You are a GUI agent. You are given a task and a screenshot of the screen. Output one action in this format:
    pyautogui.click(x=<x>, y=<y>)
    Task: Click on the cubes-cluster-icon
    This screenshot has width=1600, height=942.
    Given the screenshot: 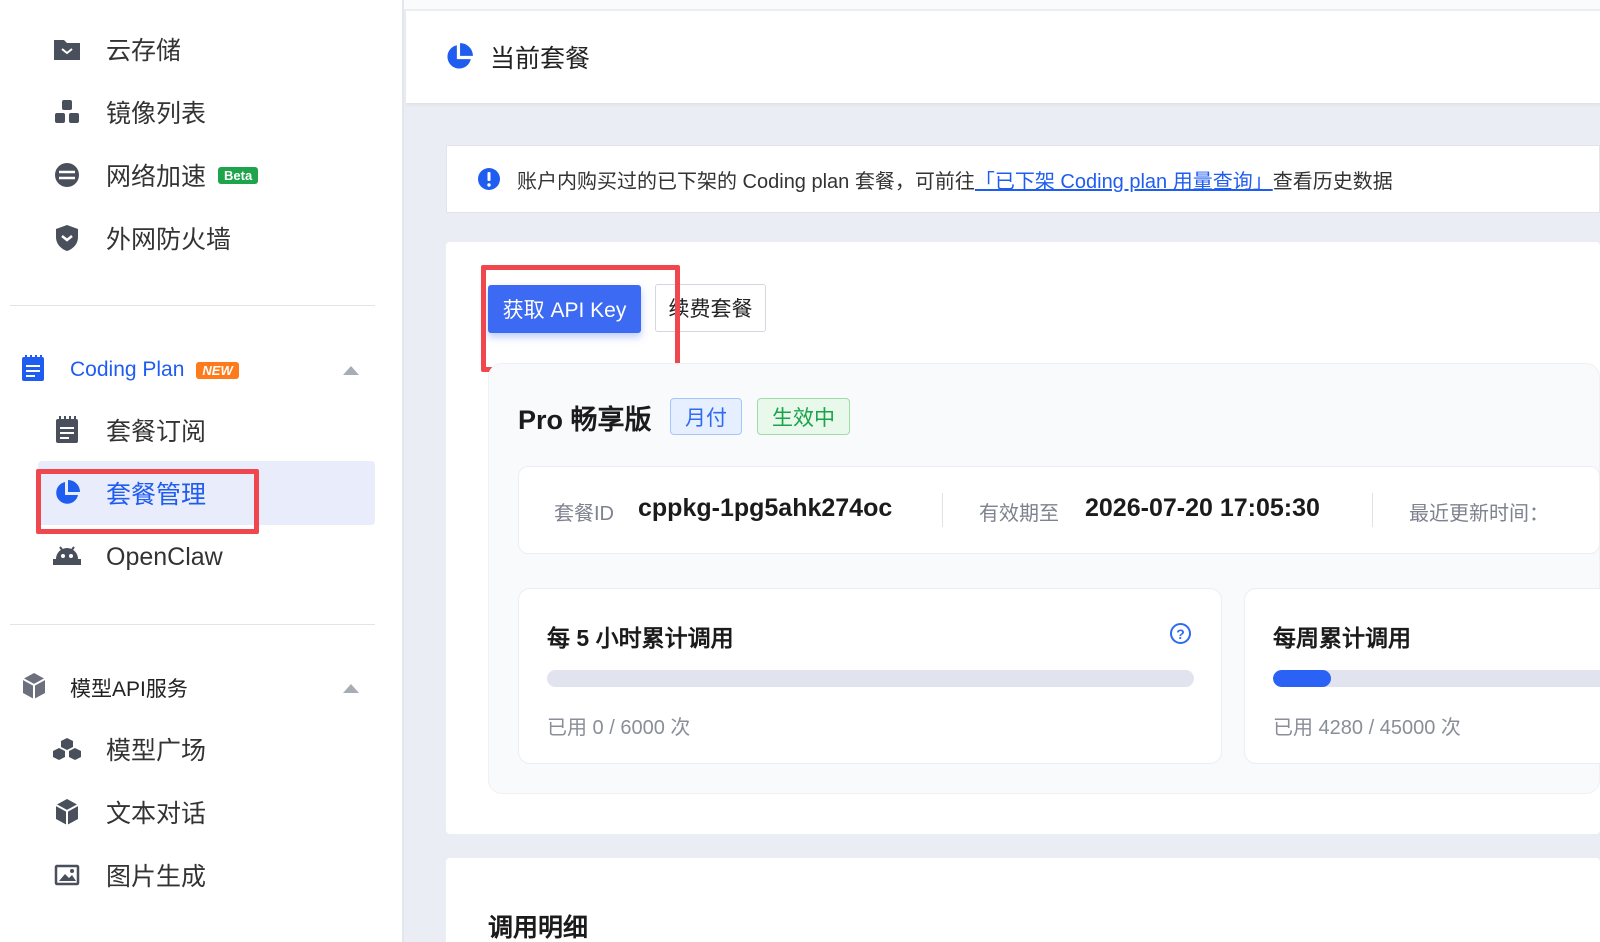 What is the action you would take?
    pyautogui.click(x=67, y=749)
    